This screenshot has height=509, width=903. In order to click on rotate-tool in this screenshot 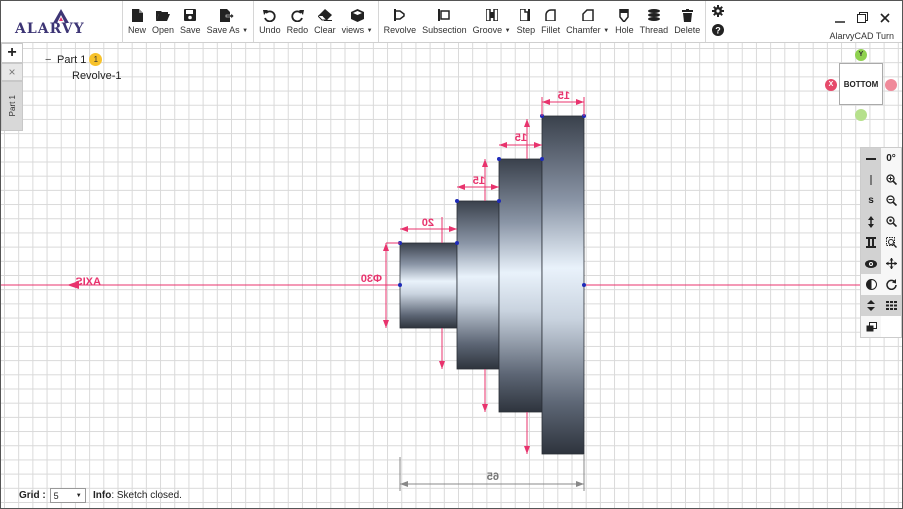, I will do `click(891, 284)`.